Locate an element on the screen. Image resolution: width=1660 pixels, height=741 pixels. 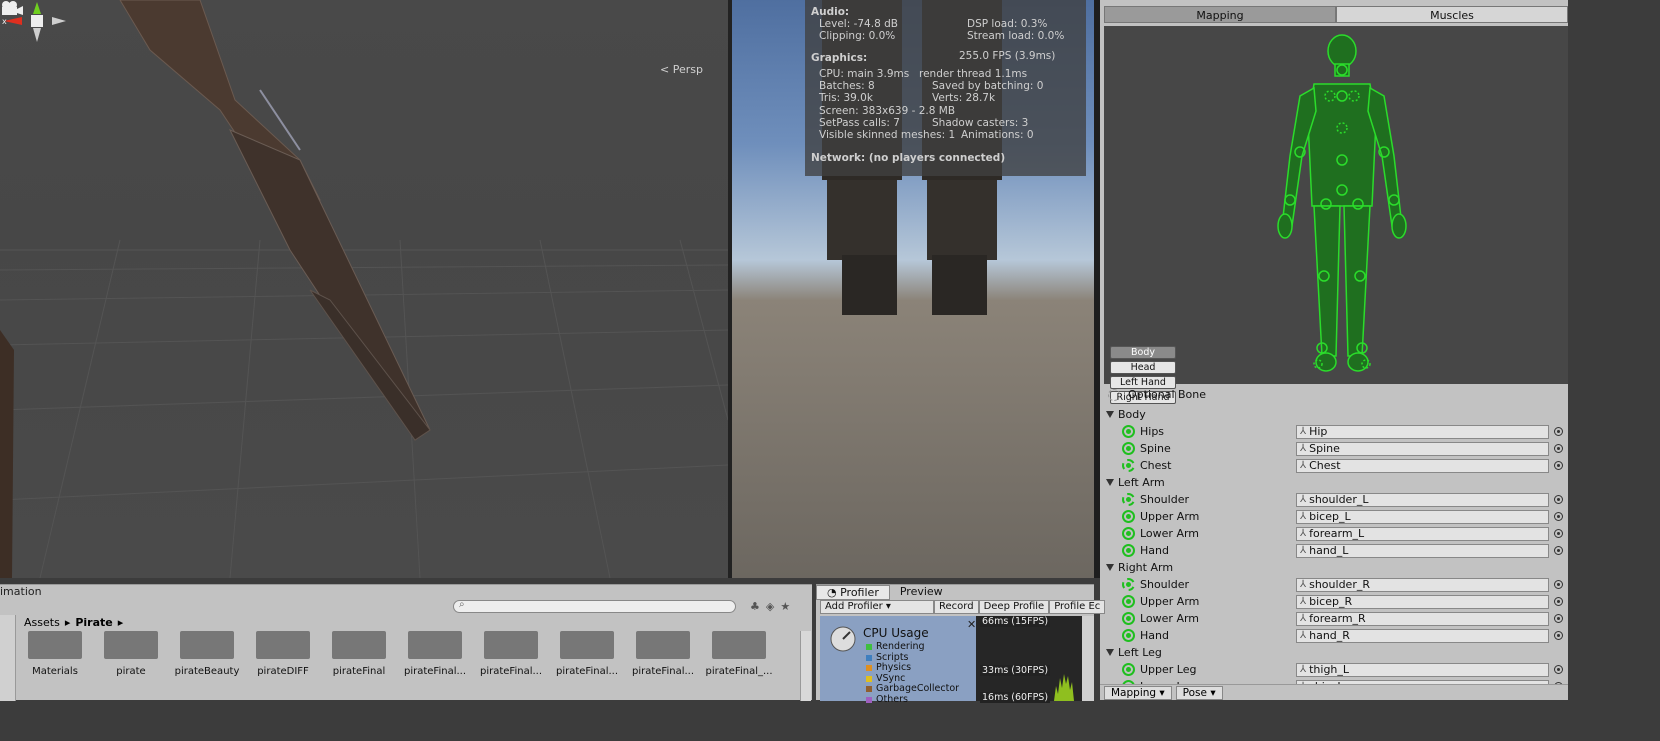
tab-muscles: Muscles is located at coordinates (1452, 14).